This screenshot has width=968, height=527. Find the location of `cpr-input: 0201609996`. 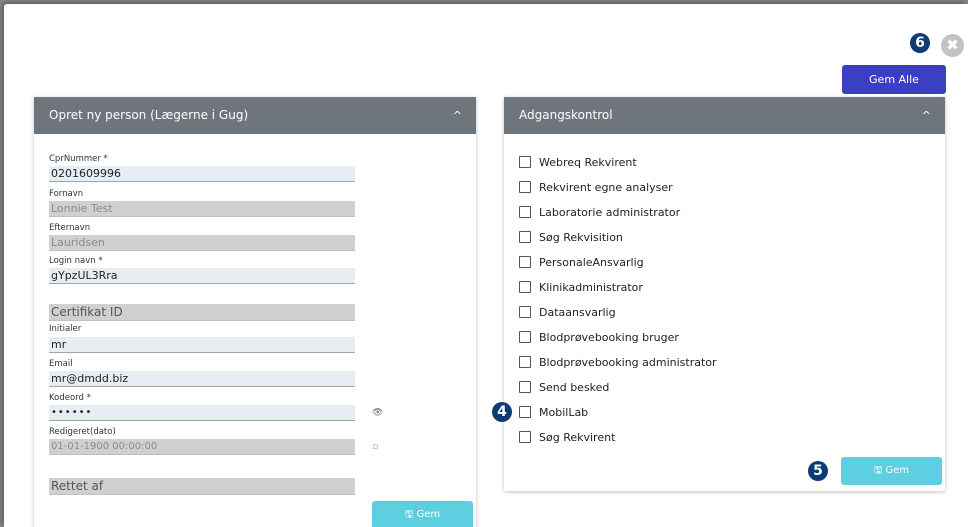

cpr-input: 0201609996 is located at coordinates (202, 174).